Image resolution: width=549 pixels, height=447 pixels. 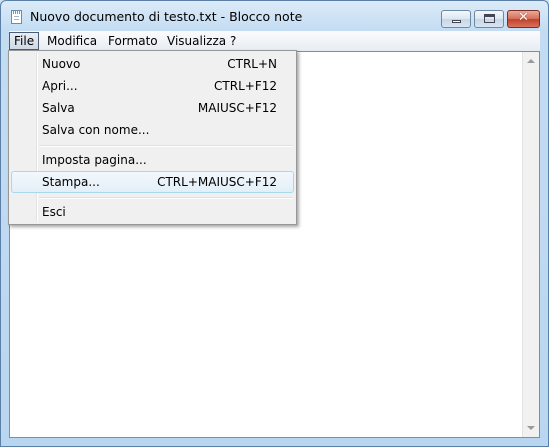 What do you see at coordinates (531, 61) in the screenshot?
I see `scroll-up-arrow-icon` at bounding box center [531, 61].